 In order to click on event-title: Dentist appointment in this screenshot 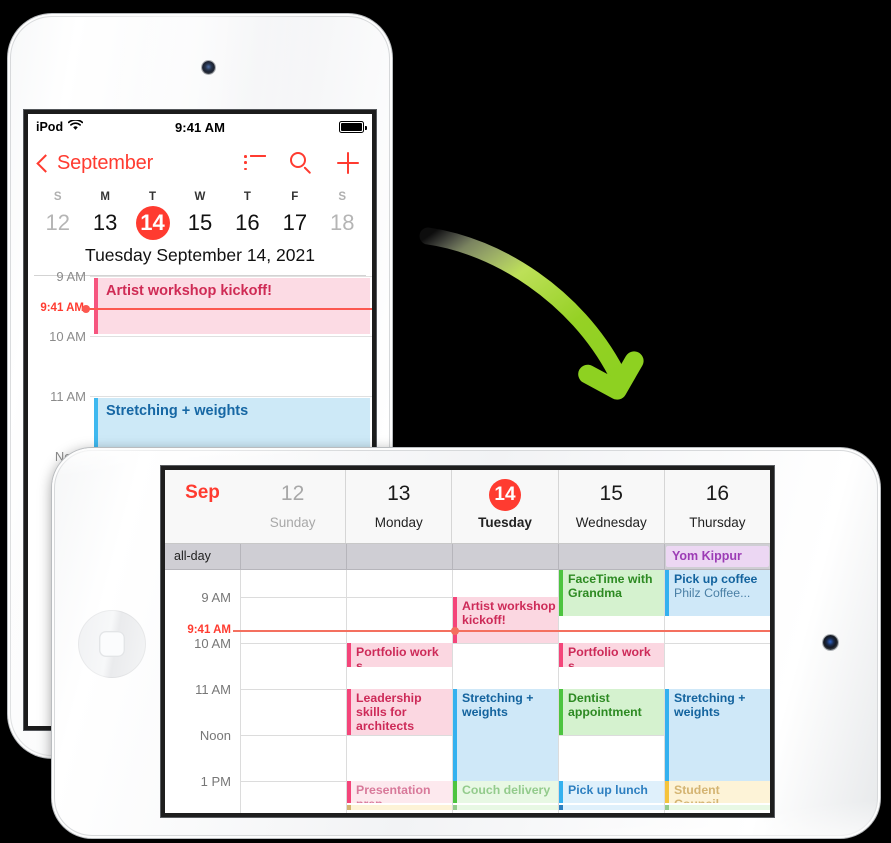, I will do `click(605, 705)`.